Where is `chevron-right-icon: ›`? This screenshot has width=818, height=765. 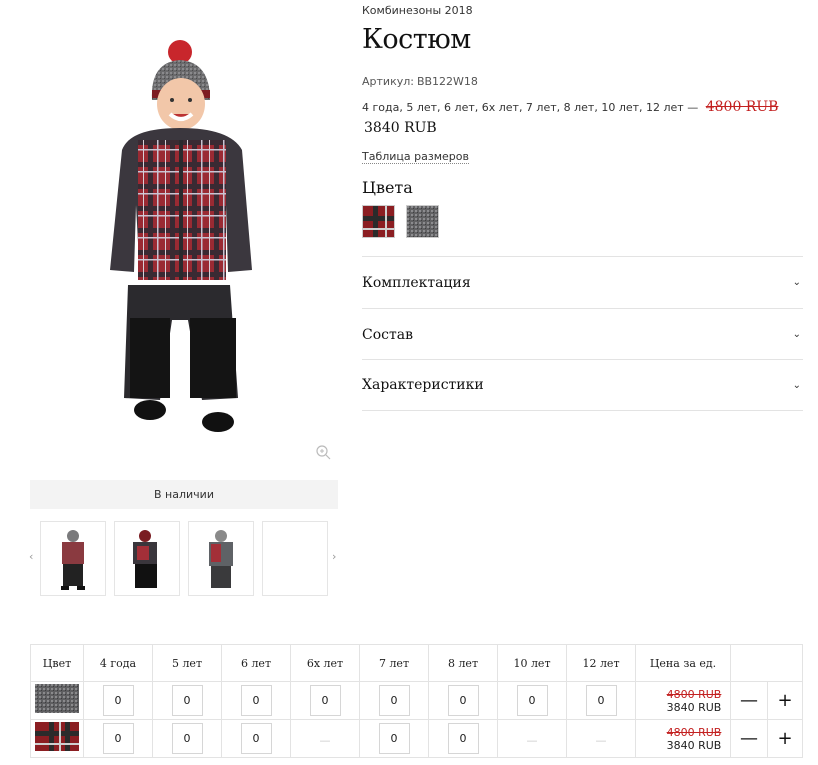
chevron-right-icon: › is located at coordinates (334, 556).